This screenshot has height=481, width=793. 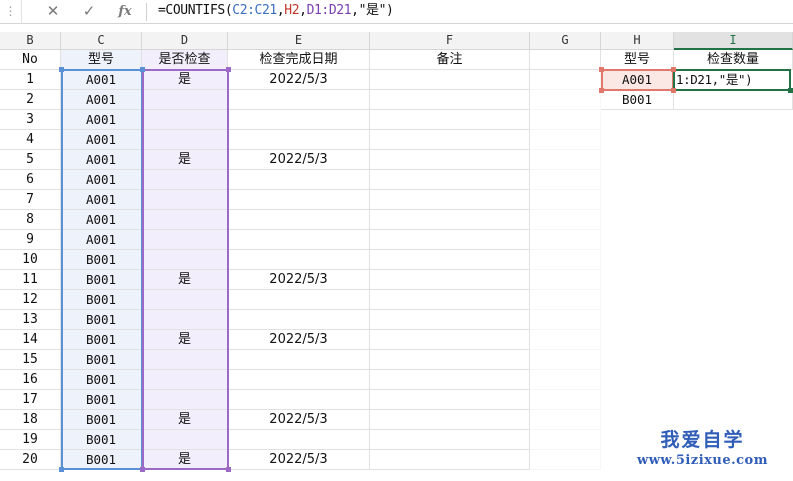 What do you see at coordinates (637, 80) in the screenshot?
I see `summary-model-cell: A001` at bounding box center [637, 80].